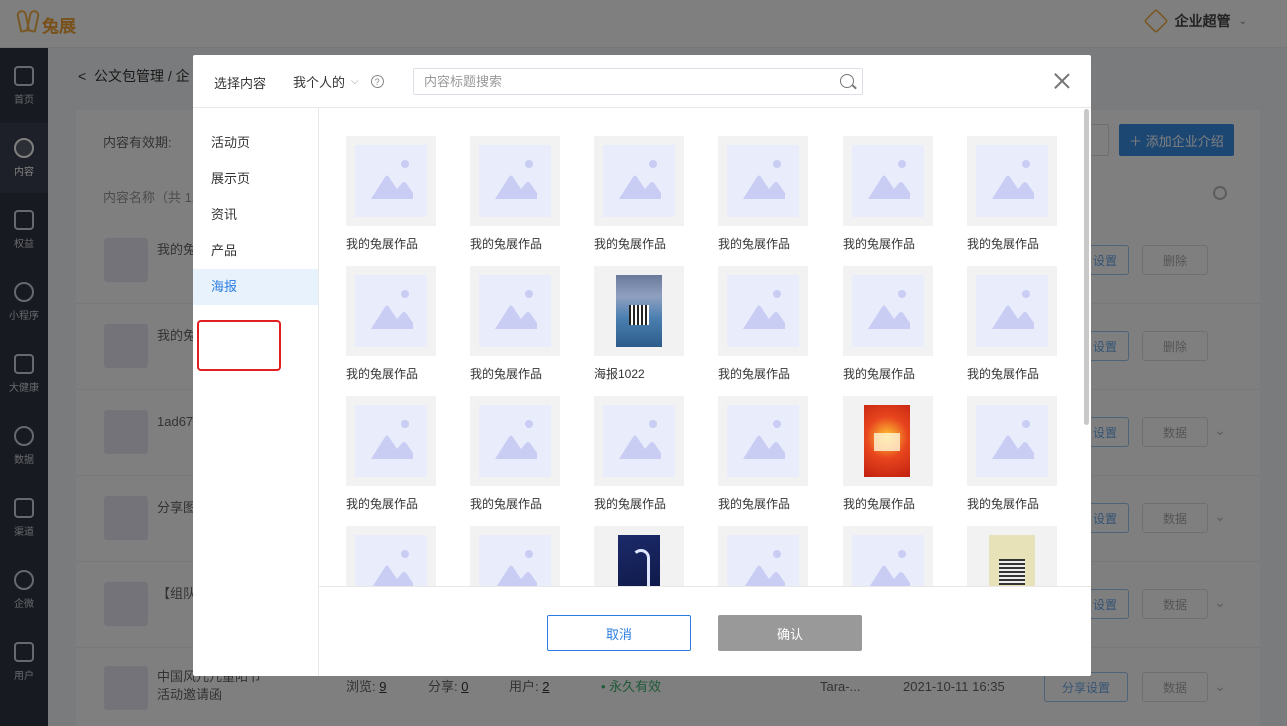  What do you see at coordinates (638, 81) in the screenshot?
I see `content-search-input` at bounding box center [638, 81].